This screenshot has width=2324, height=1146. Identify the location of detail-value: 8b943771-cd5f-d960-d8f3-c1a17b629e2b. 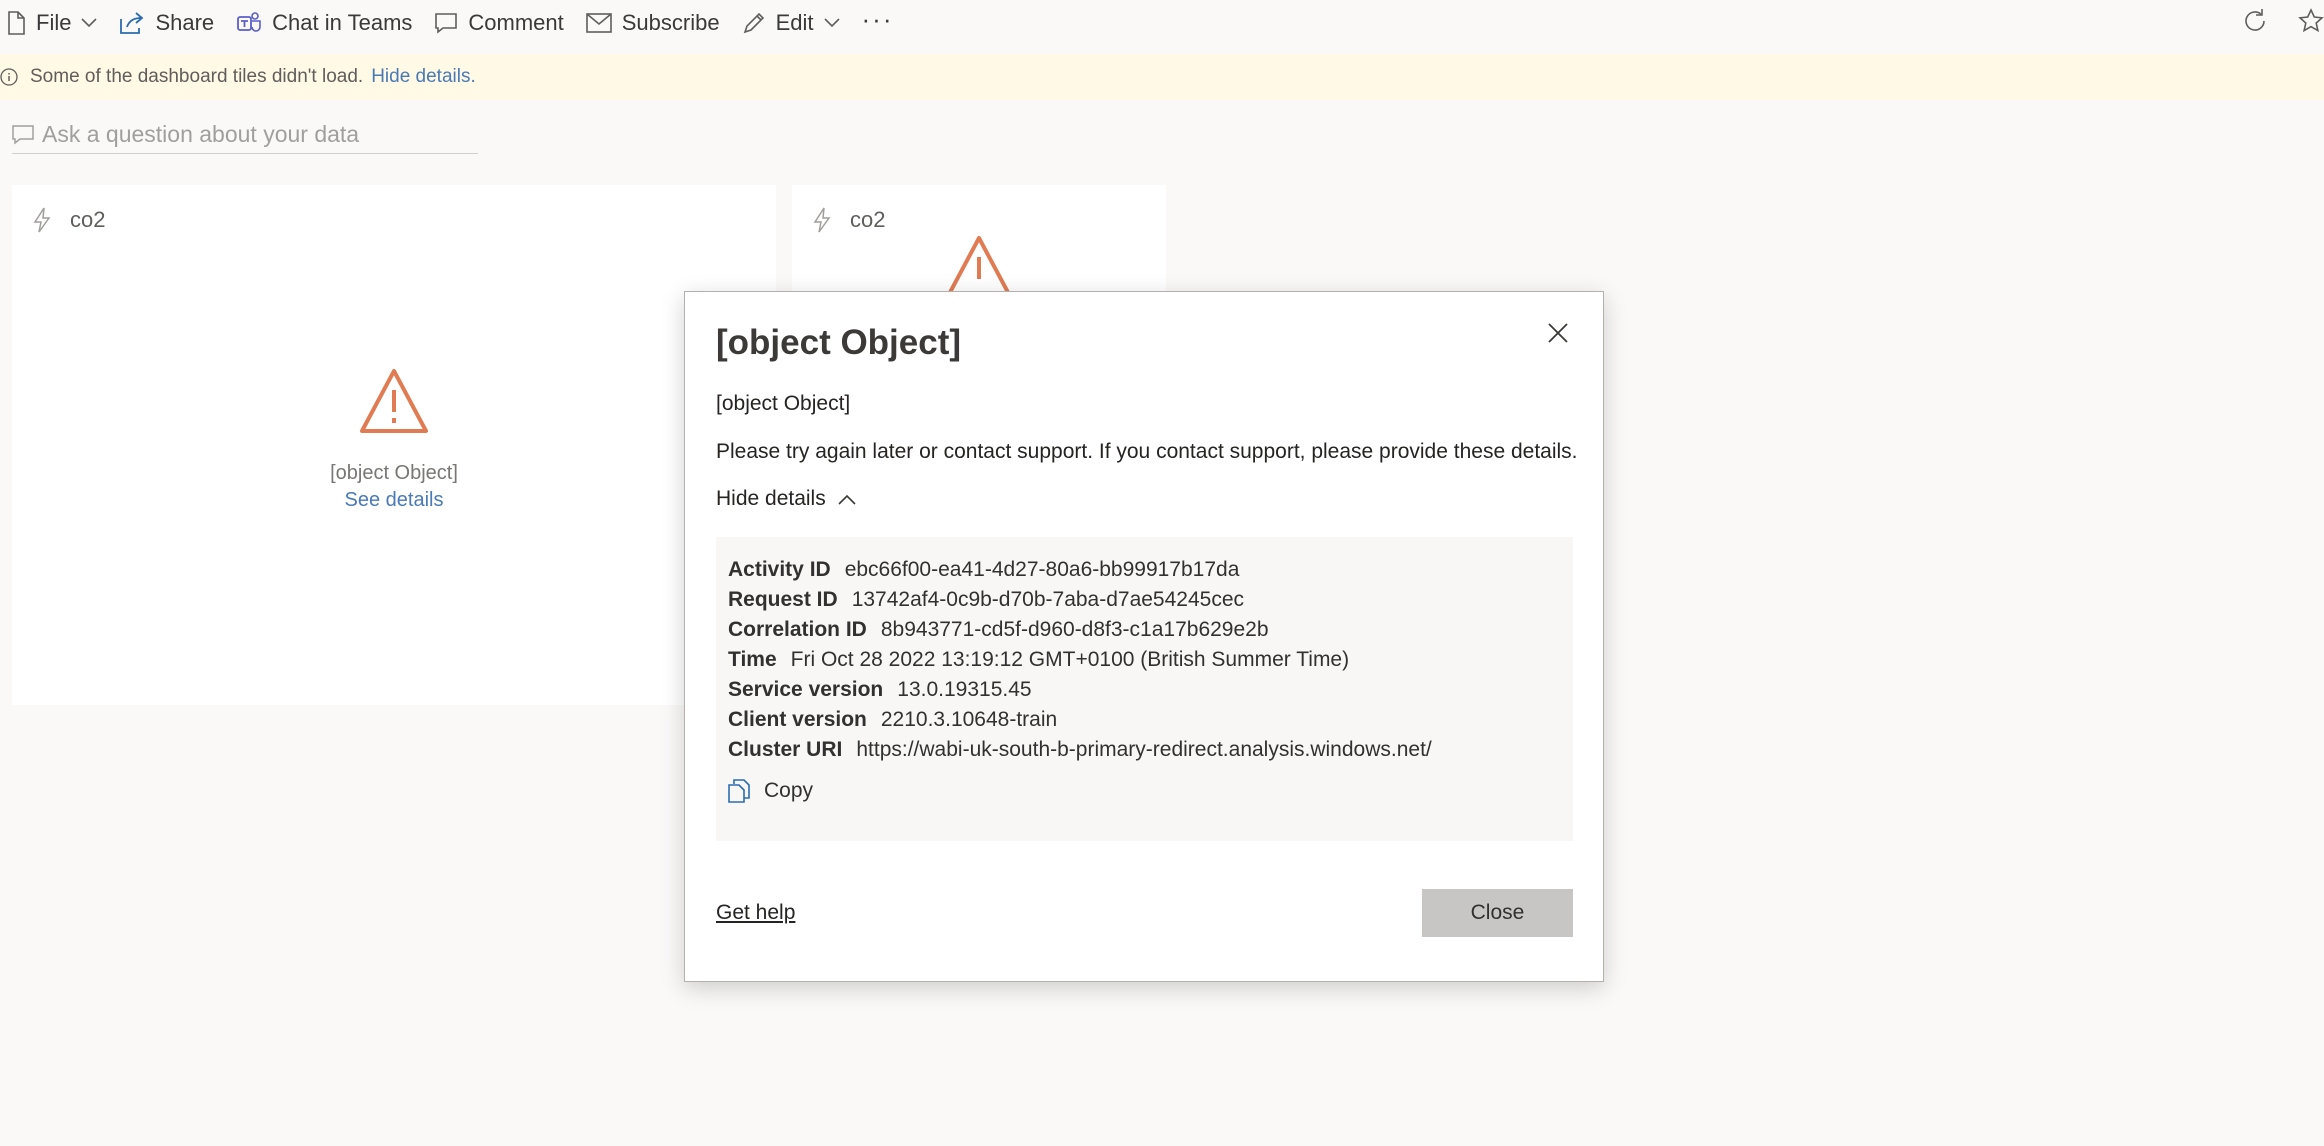
(1074, 629).